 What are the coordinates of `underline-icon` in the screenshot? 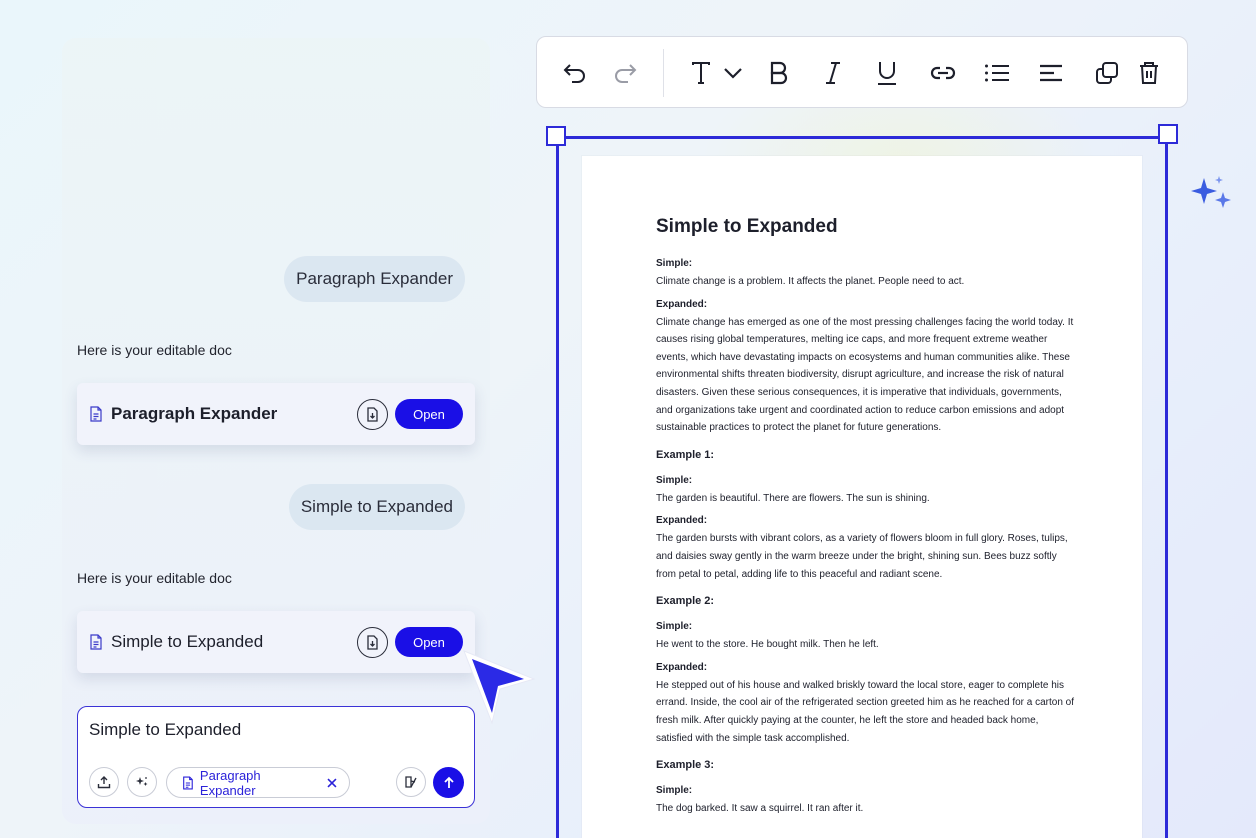 It's located at (887, 73).